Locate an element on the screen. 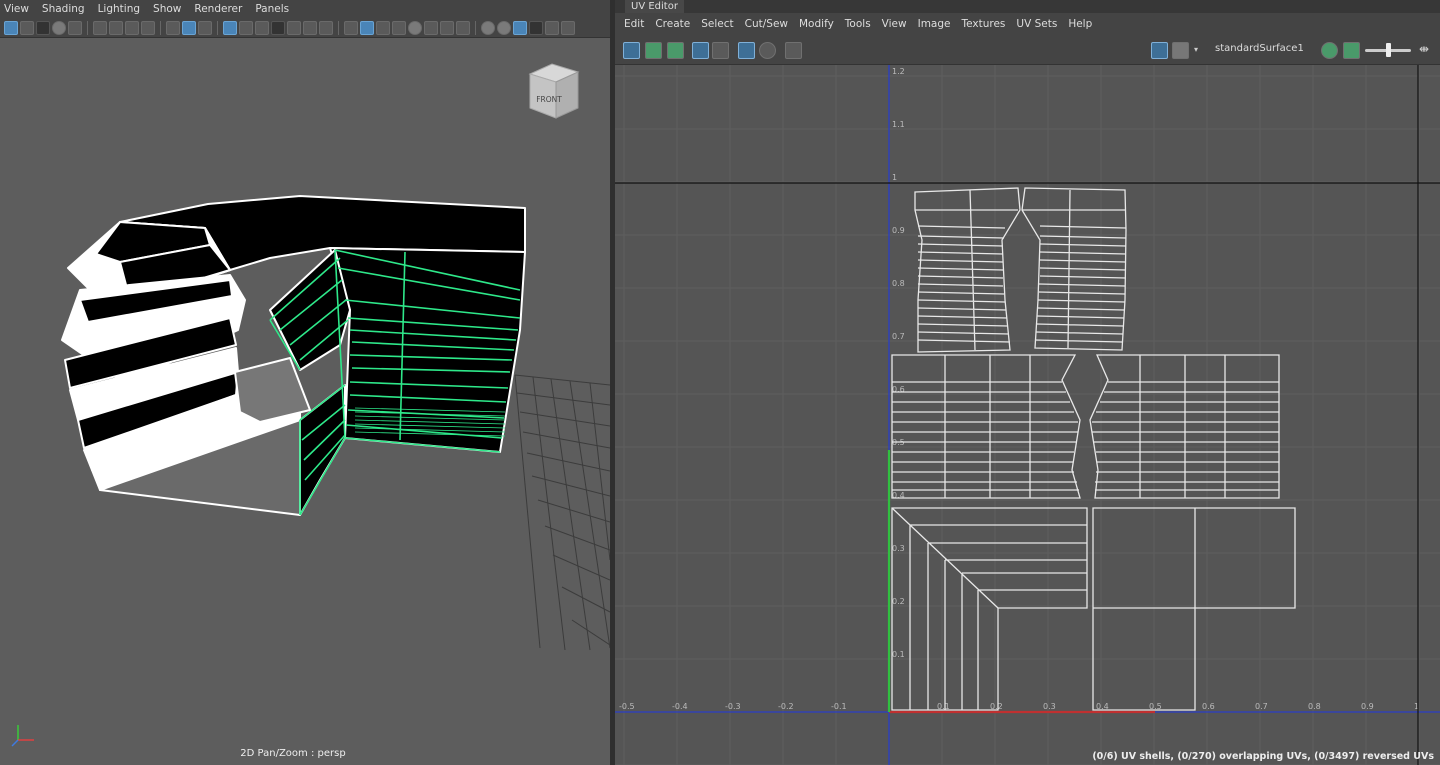 The height and width of the screenshot is (765, 1440). pencil-icon is located at coordinates (205, 27).